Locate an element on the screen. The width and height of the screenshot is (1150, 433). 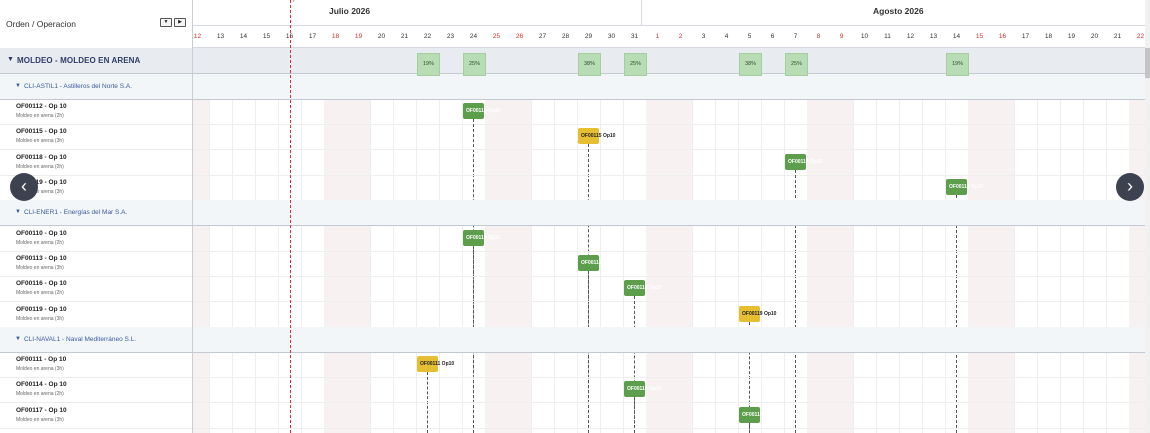
client-label: CLI-ASTIL1 - Astilleros del Norte S.A. is located at coordinates (78, 86).